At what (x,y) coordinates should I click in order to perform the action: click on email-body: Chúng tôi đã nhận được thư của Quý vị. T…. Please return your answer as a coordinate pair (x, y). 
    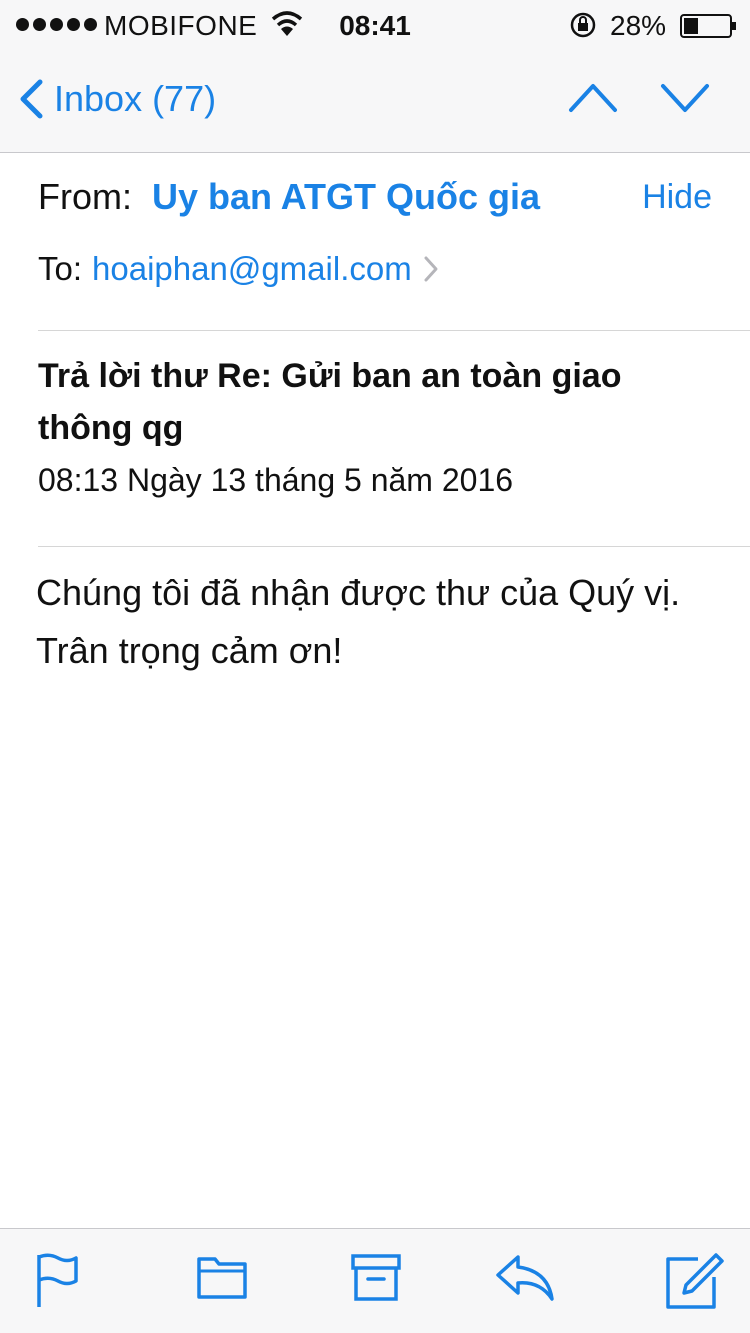
    Looking at the image, I should click on (358, 621).